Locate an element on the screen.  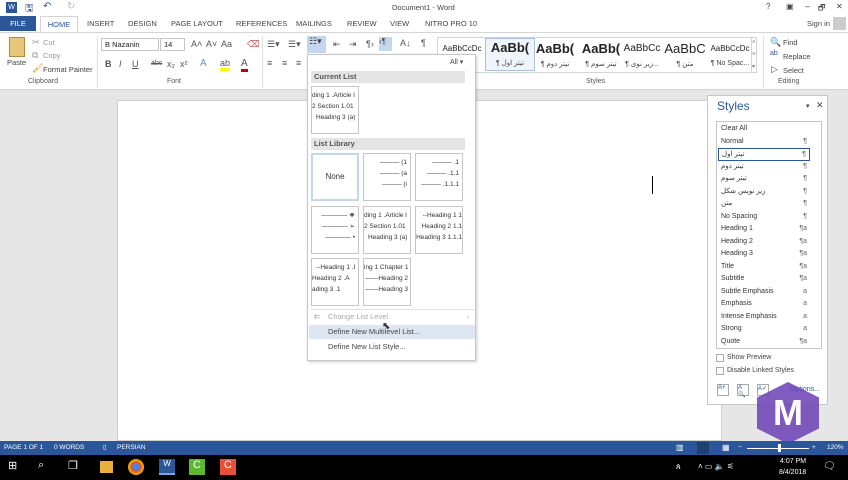
shrink-font-icon: A˅ is located at coordinates (211, 44).